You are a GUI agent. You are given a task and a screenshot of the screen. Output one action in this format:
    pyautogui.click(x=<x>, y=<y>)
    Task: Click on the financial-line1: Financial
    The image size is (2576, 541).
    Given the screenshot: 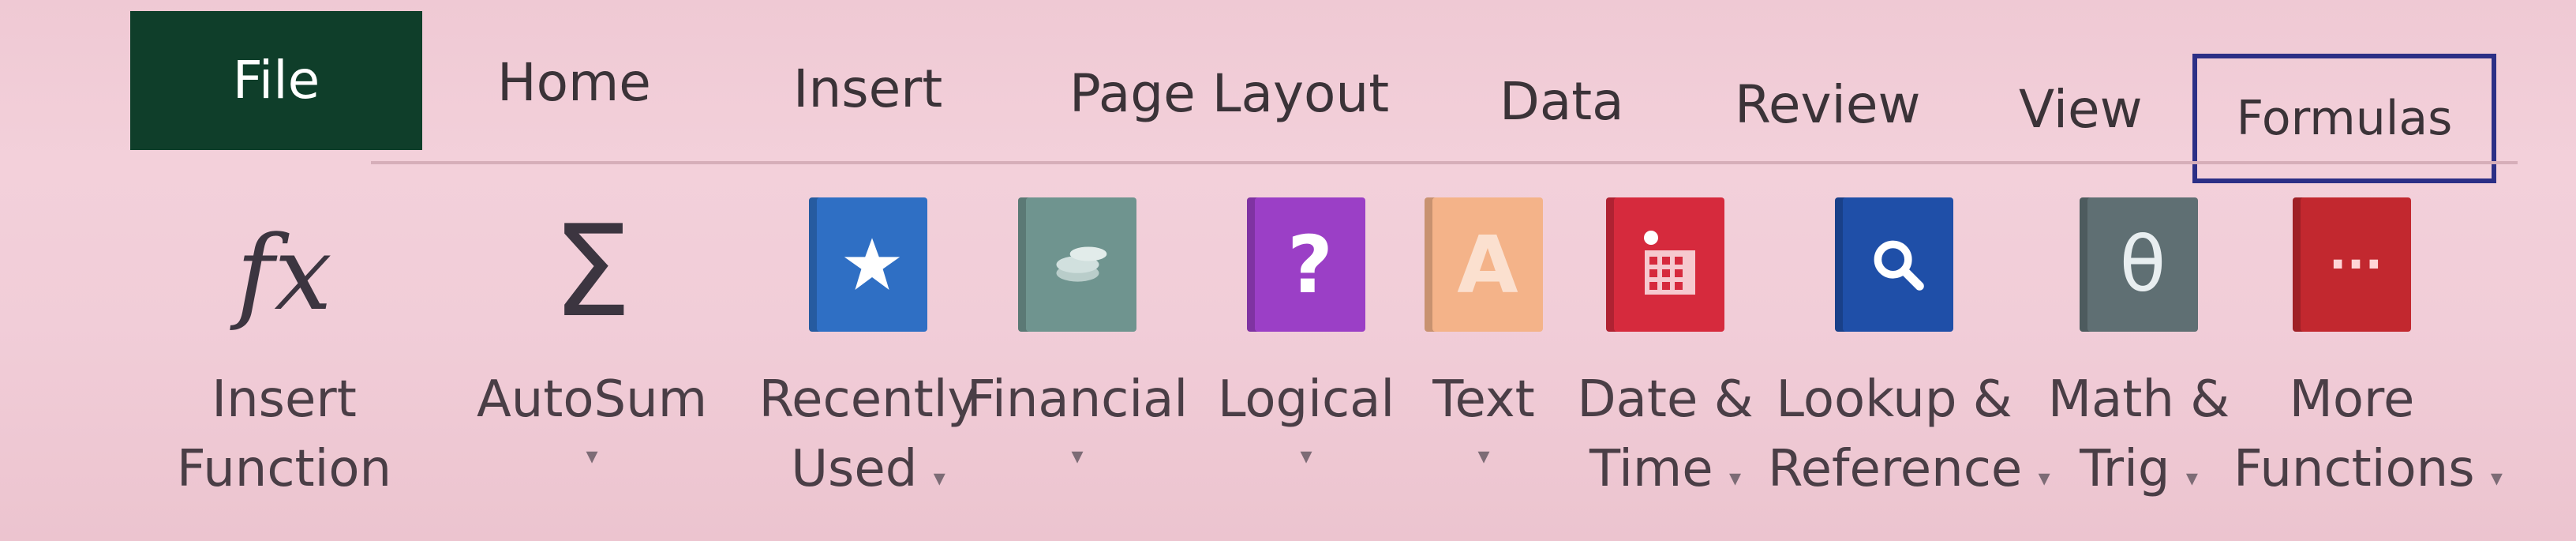 What is the action you would take?
    pyautogui.click(x=1077, y=399)
    